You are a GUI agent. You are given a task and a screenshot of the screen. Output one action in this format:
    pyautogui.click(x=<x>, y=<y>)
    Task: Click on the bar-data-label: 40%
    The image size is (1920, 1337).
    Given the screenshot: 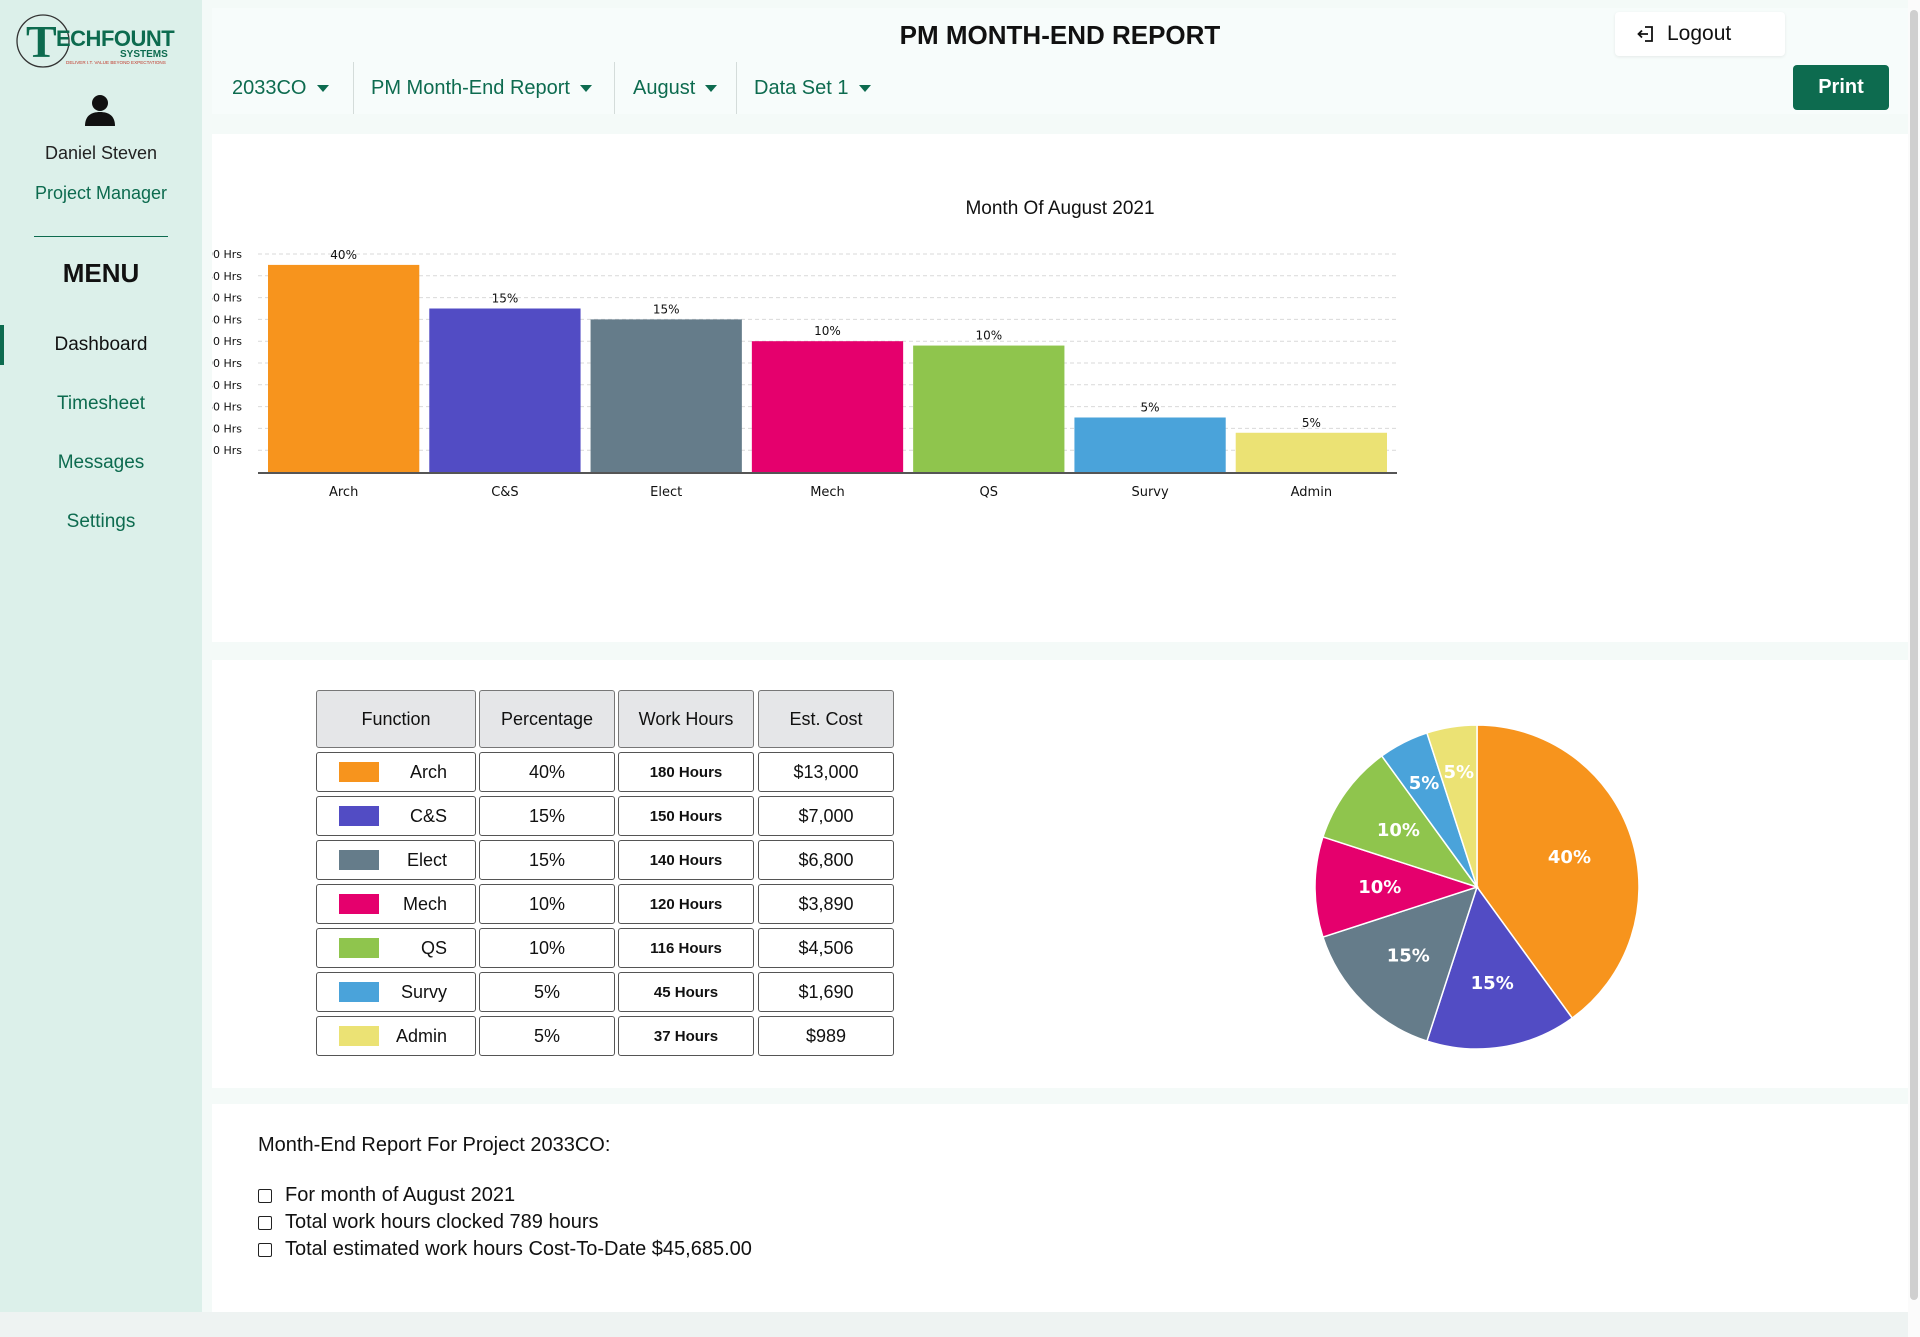 What is the action you would take?
    pyautogui.click(x=343, y=255)
    